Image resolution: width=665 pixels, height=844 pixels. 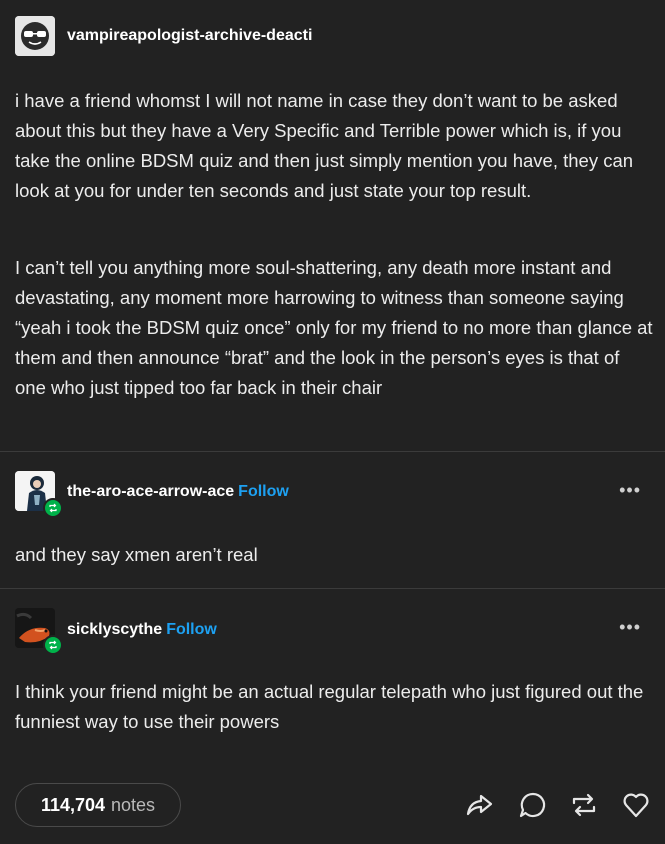 What do you see at coordinates (73, 804) in the screenshot?
I see `notes-count: 114,704` at bounding box center [73, 804].